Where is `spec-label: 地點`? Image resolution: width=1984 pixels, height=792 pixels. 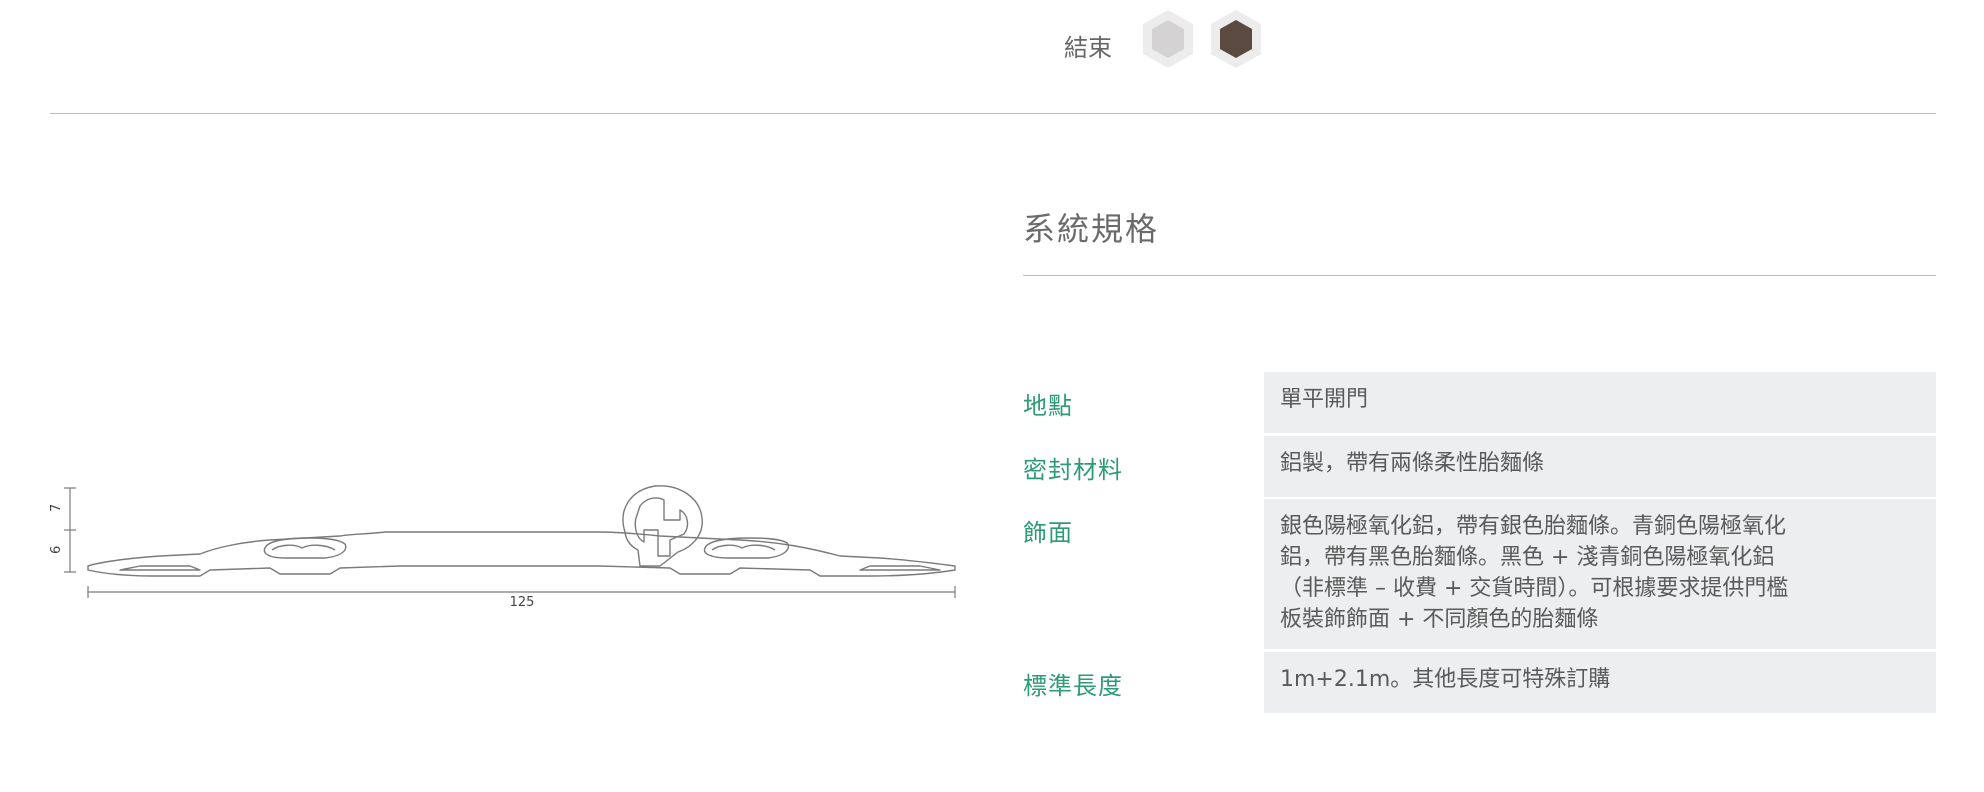 spec-label: 地點 is located at coordinates (1048, 406).